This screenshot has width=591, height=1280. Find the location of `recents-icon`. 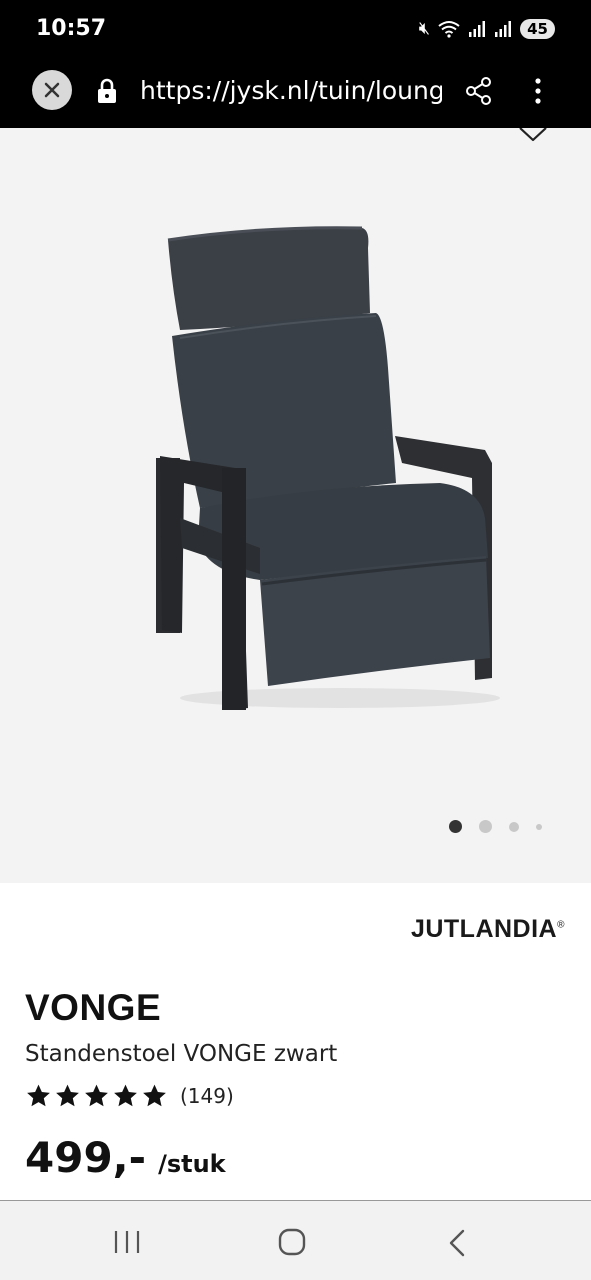

recents-icon is located at coordinates (127, 1242).